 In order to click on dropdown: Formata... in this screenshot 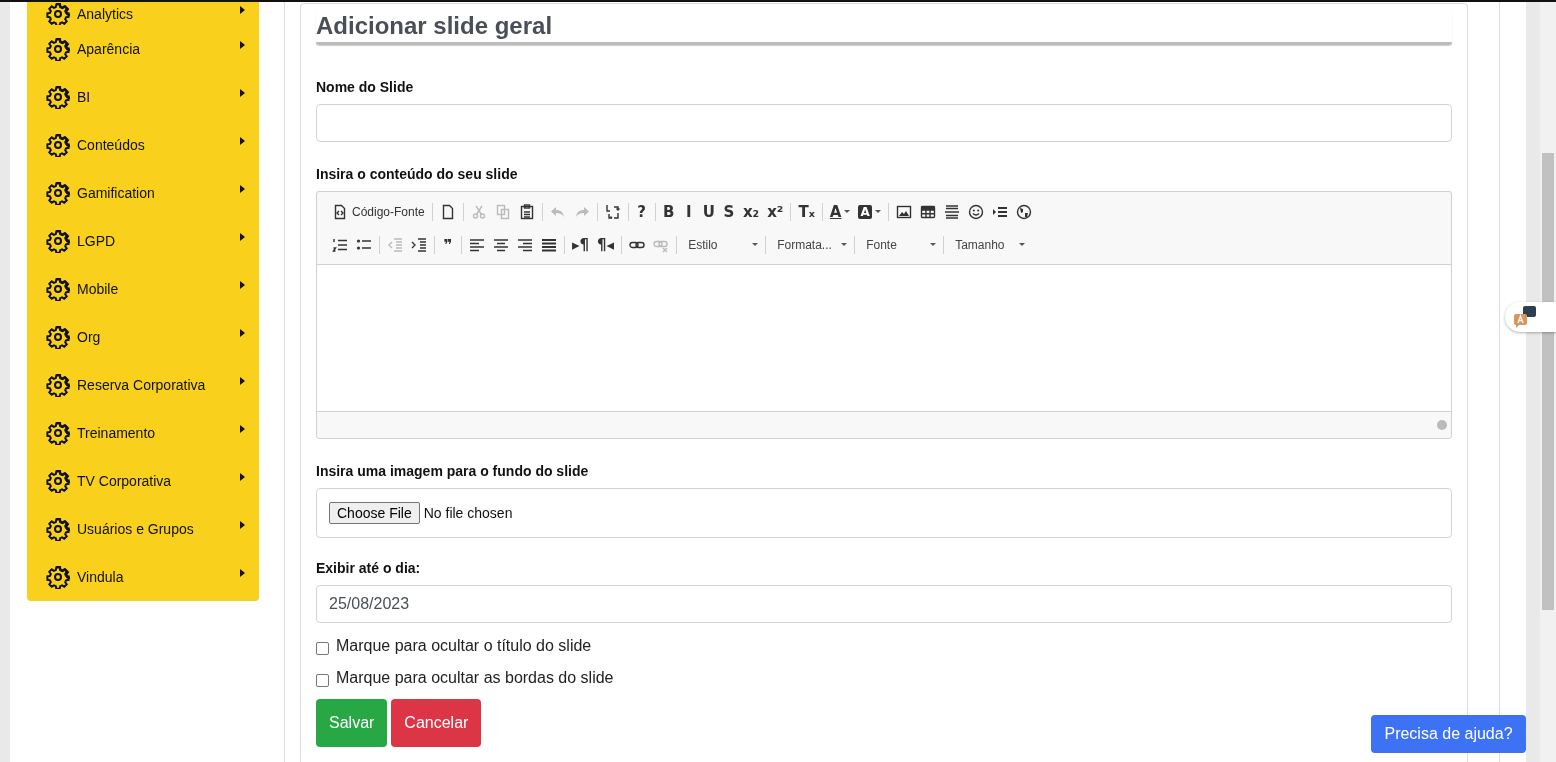, I will do `click(810, 244)`.